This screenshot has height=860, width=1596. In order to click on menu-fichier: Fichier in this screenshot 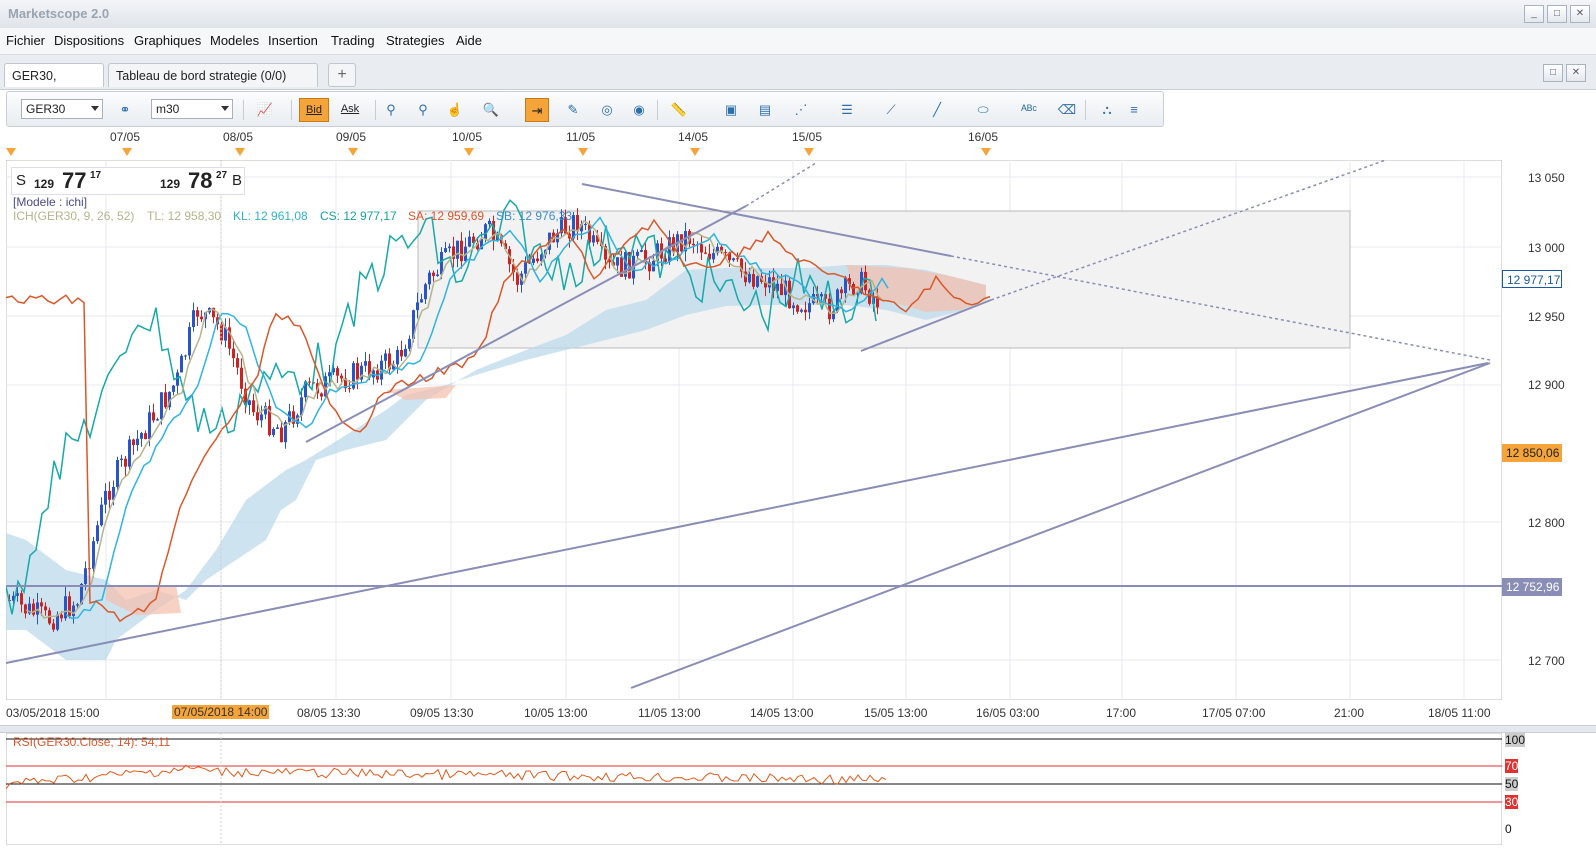, I will do `click(25, 40)`.